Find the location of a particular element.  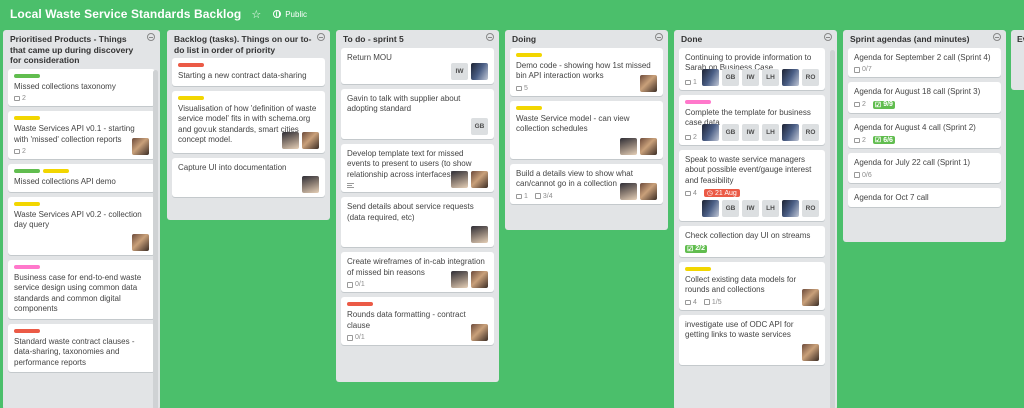

visibility-button: Public is located at coordinates (296, 14).